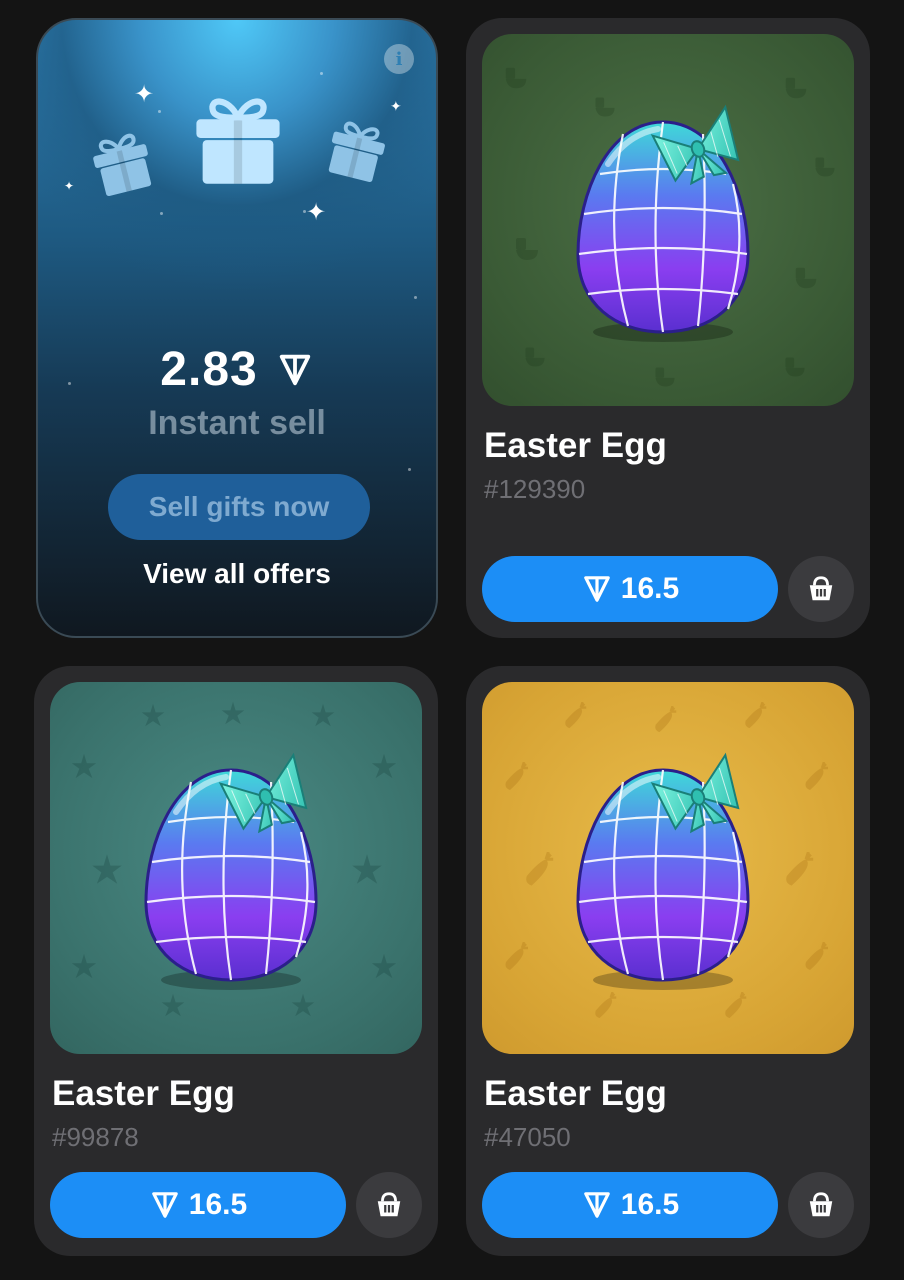  Describe the element at coordinates (239, 507) in the screenshot. I see `sell-gifts-button: Sell gifts now` at that location.